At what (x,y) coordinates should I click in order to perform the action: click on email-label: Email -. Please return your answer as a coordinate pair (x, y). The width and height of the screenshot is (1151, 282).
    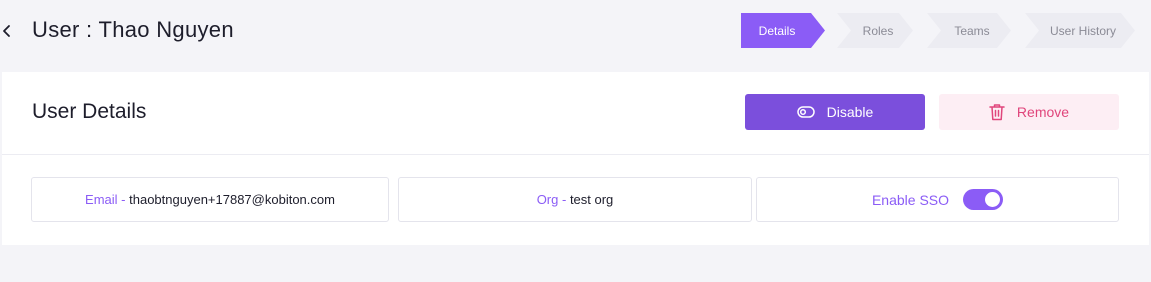
    Looking at the image, I should click on (105, 199).